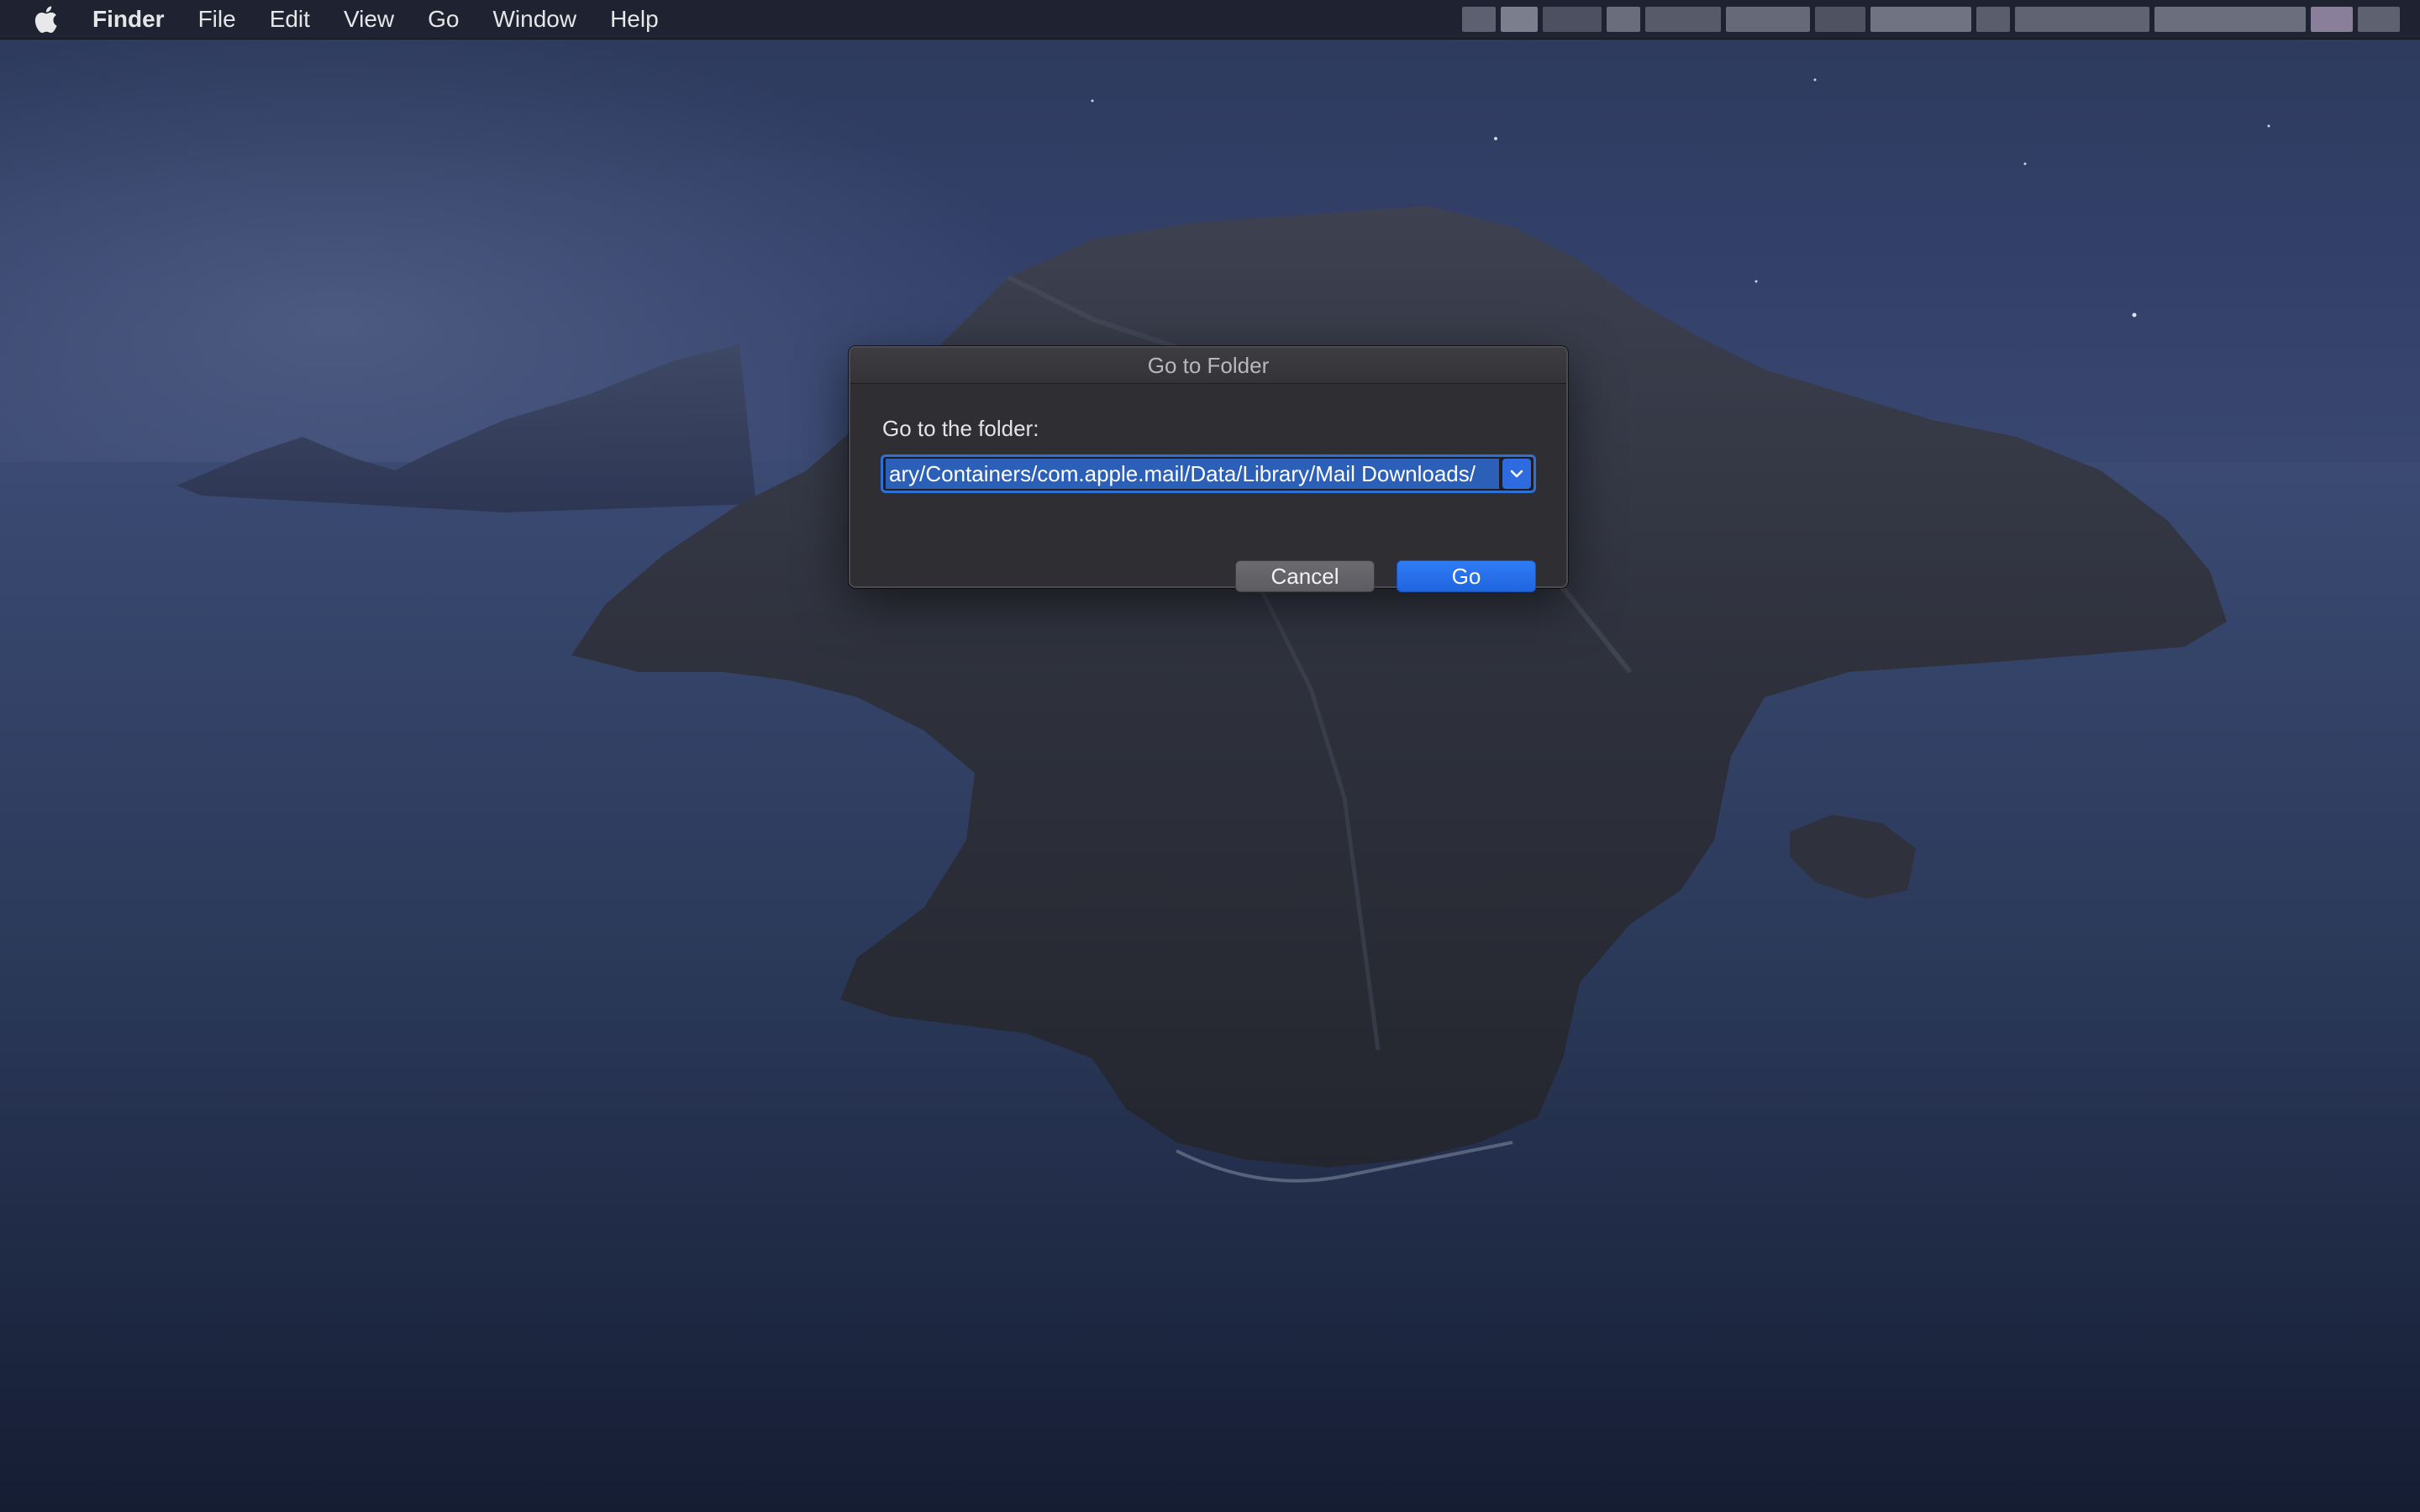  I want to click on cancel-button: Cancel, so click(1305, 576).